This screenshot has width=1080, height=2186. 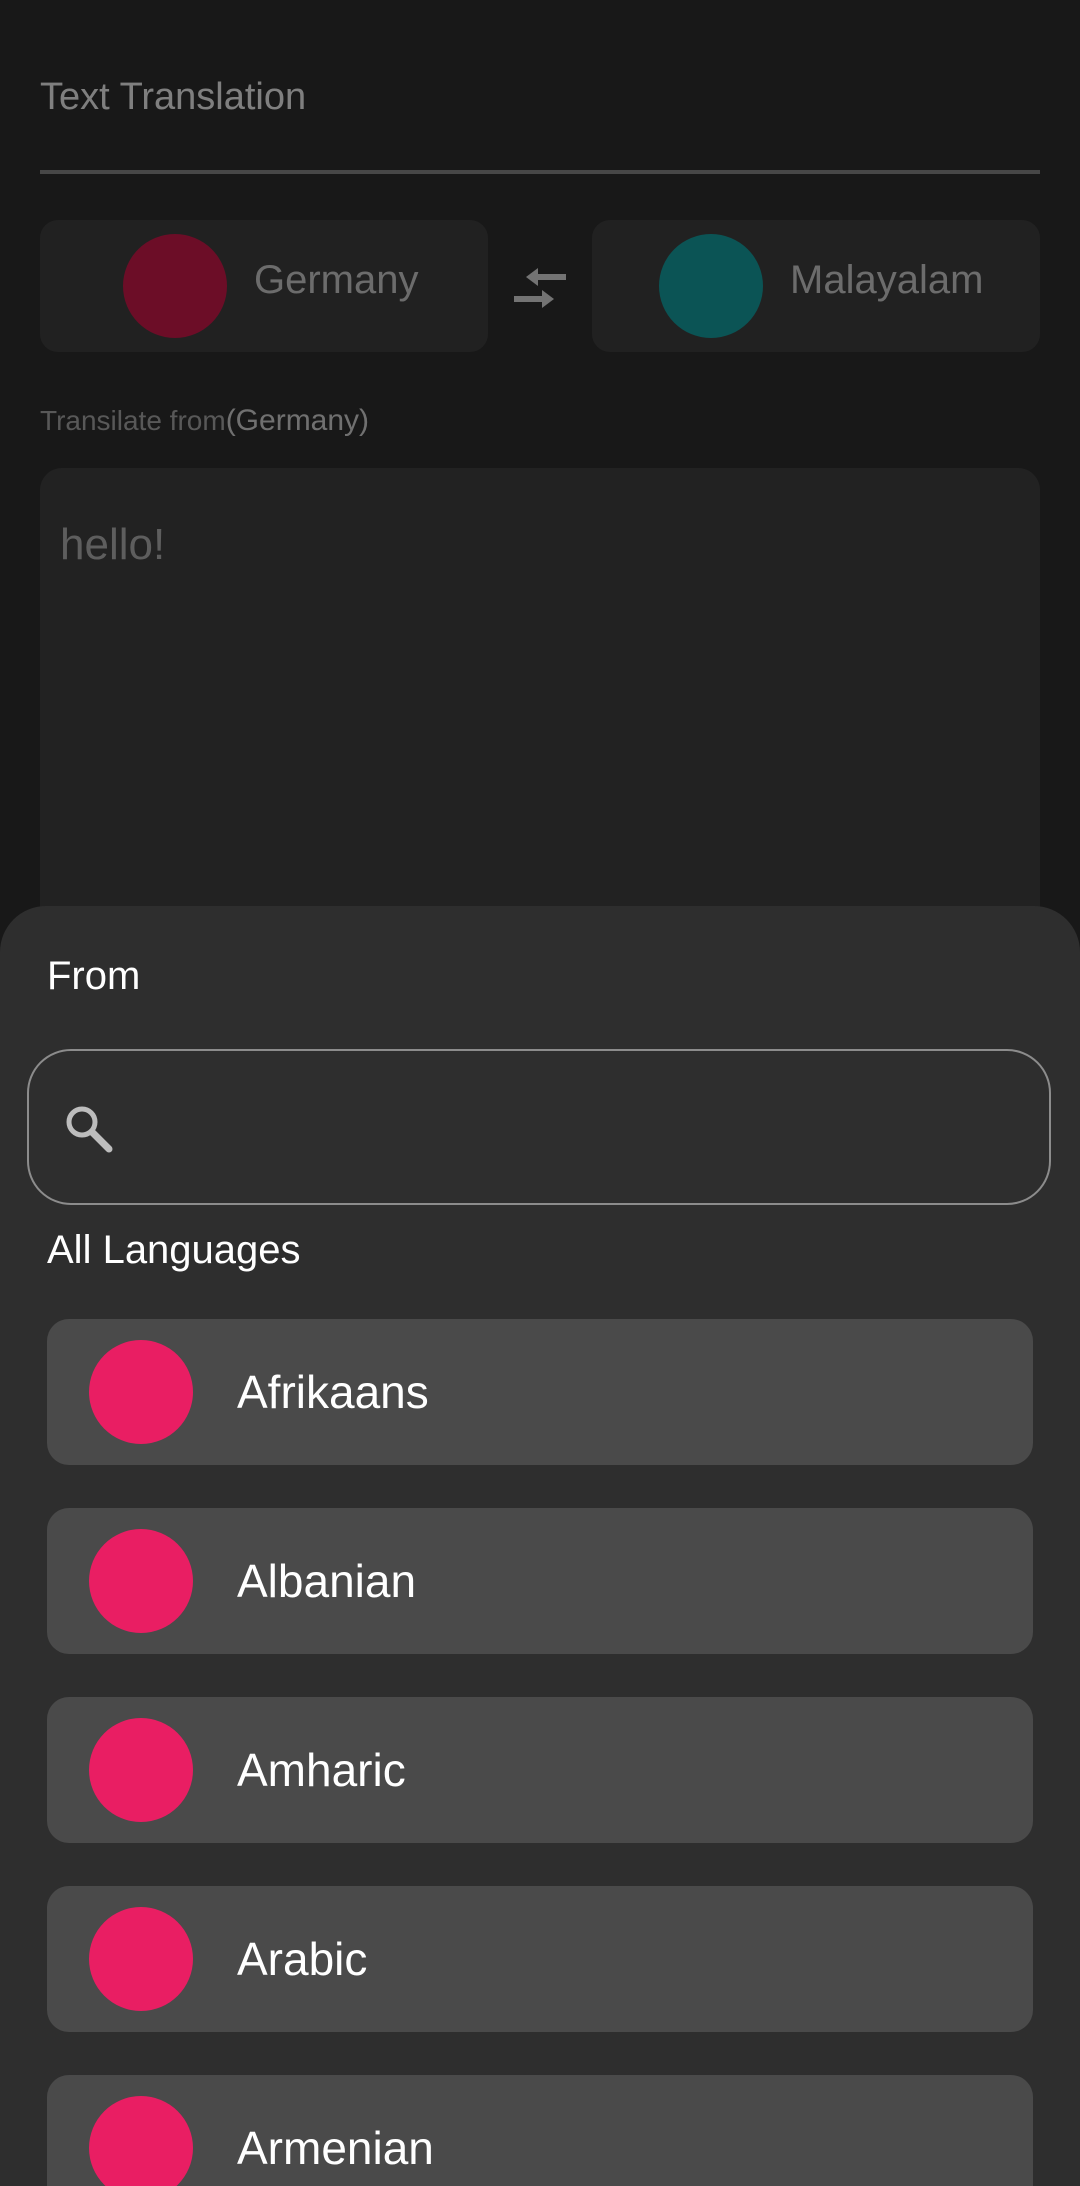 I want to click on language-item-albanian: Albanian, so click(x=540, y=1581).